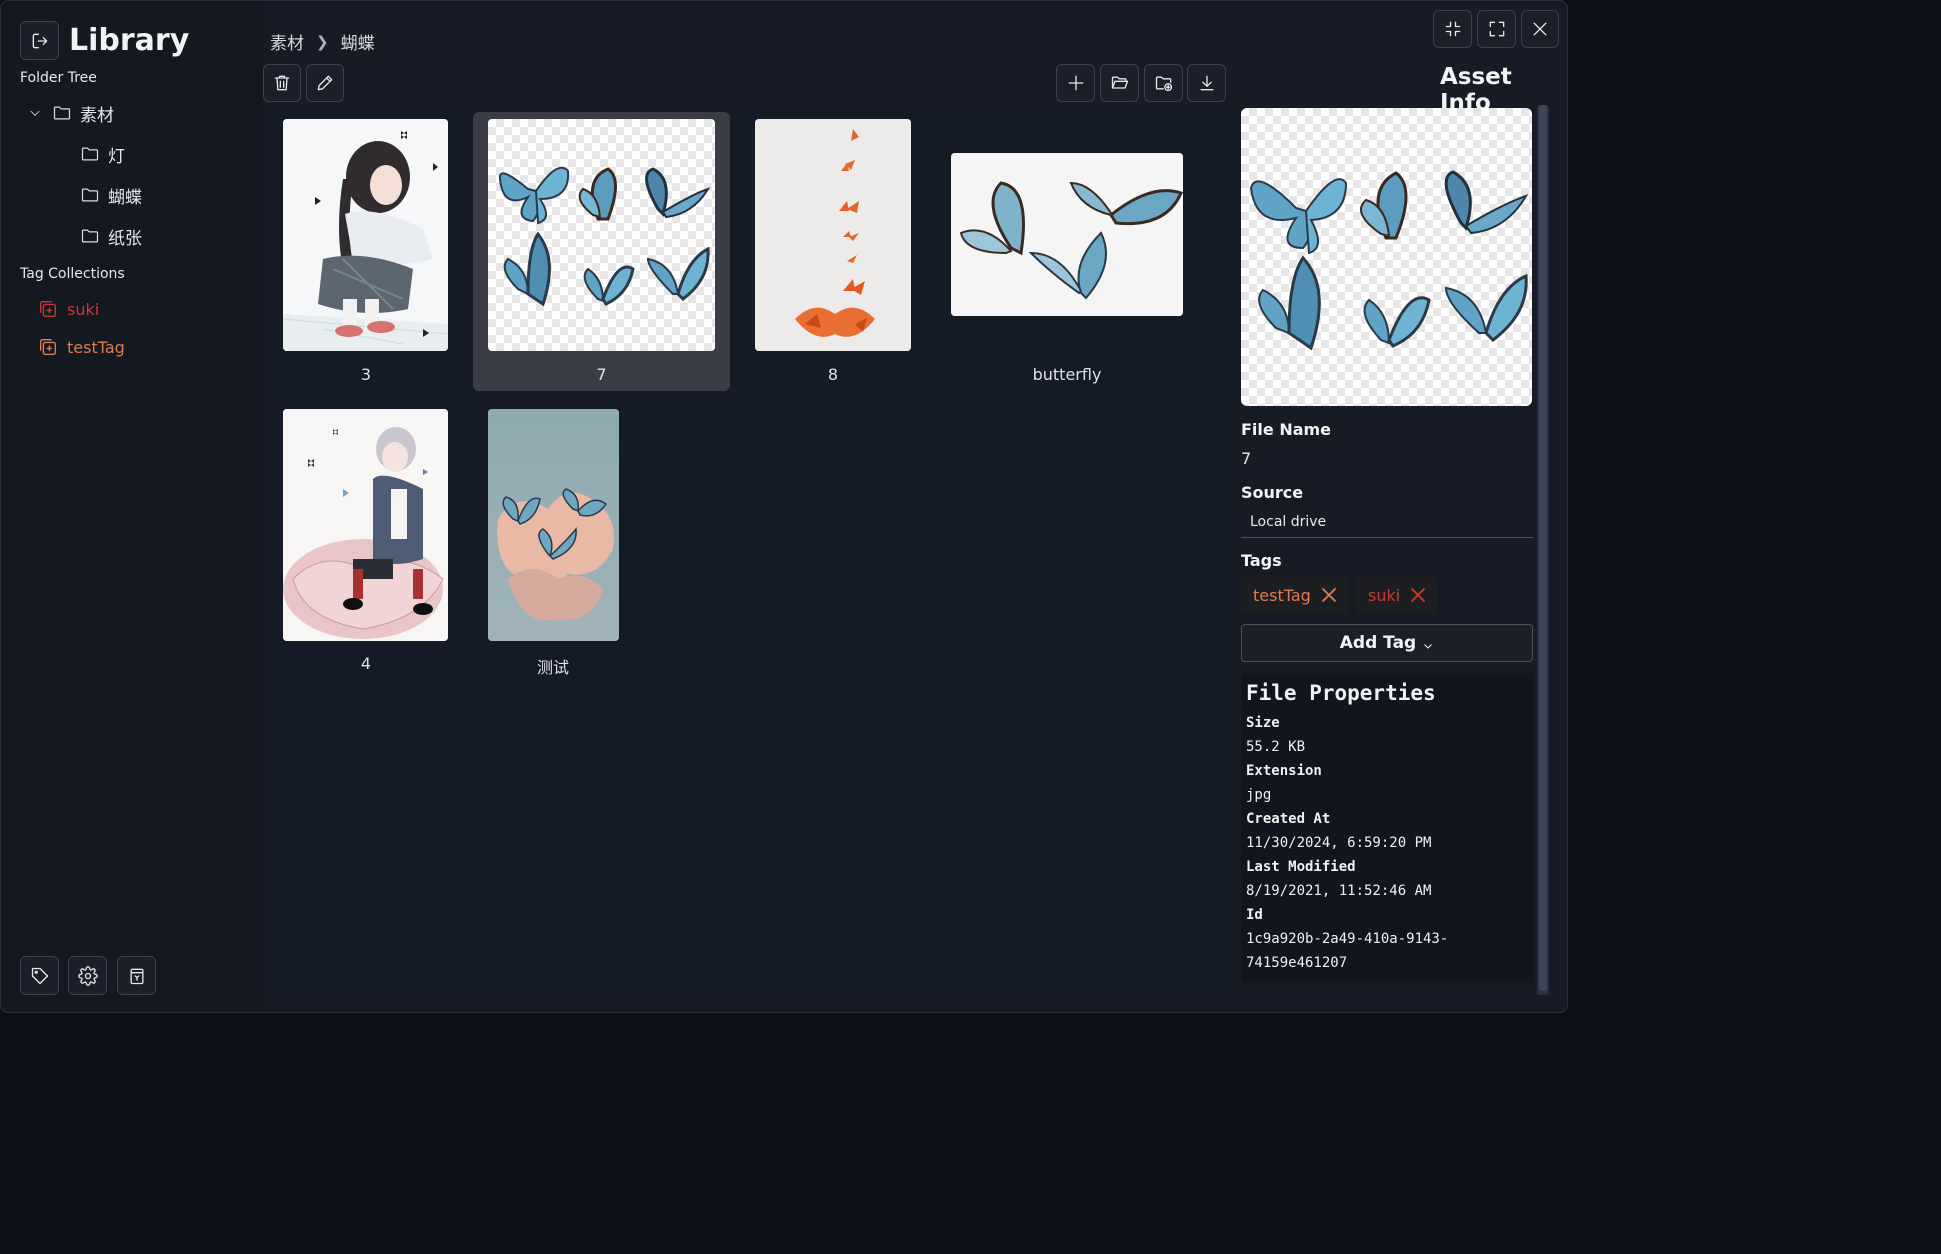 The width and height of the screenshot is (1941, 1254). I want to click on folder-open-icon, so click(1119, 82).